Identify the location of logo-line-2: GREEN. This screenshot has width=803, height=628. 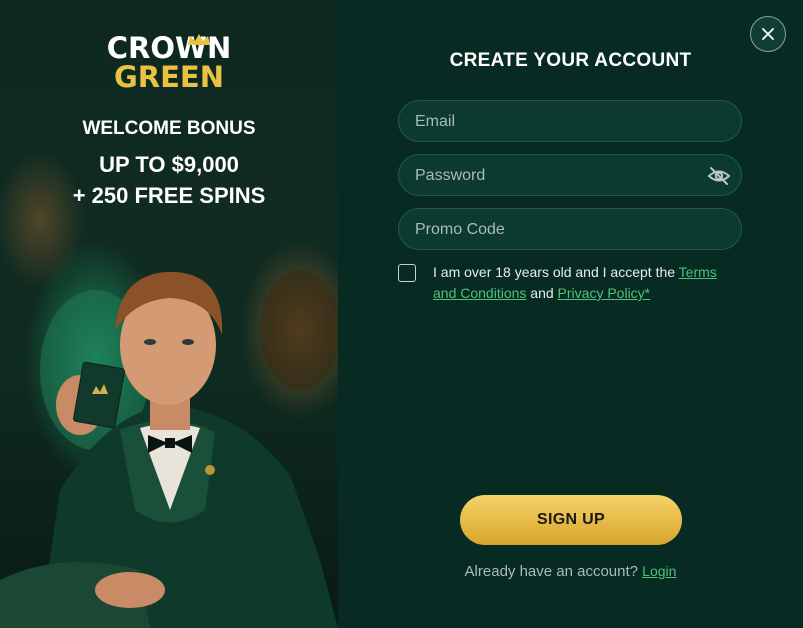
(169, 77).